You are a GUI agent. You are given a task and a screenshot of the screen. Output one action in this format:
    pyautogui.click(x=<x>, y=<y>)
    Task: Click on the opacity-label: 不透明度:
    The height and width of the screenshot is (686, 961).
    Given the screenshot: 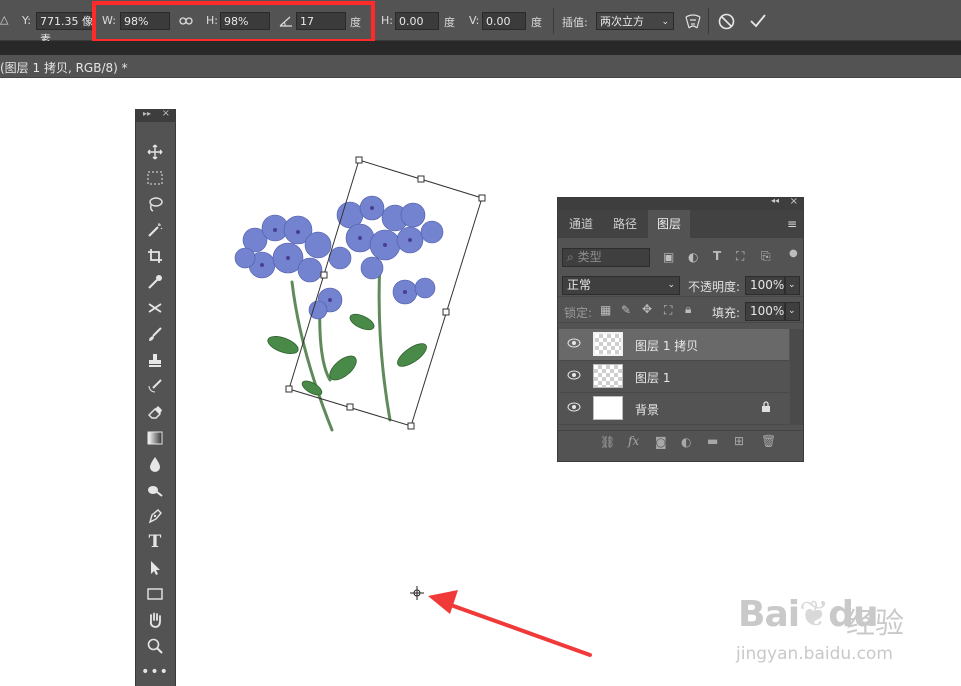 What is the action you would take?
    pyautogui.click(x=714, y=287)
    